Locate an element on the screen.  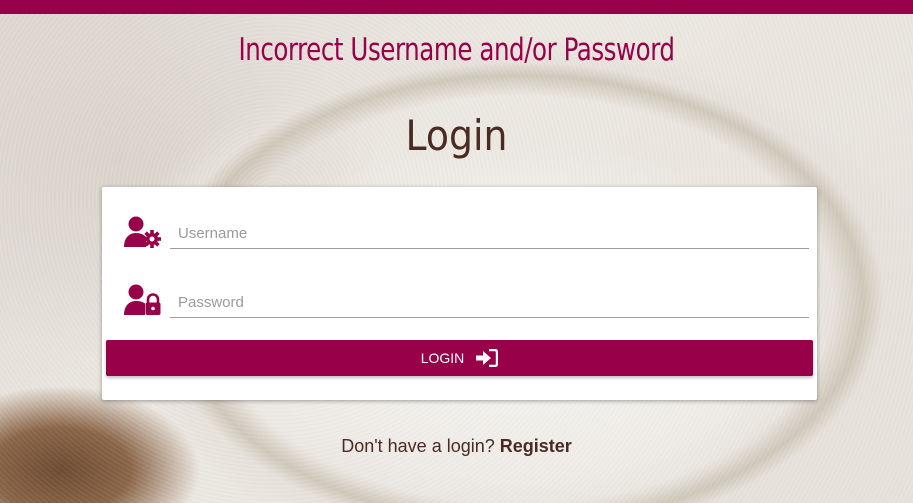
password-input is located at coordinates (489, 303).